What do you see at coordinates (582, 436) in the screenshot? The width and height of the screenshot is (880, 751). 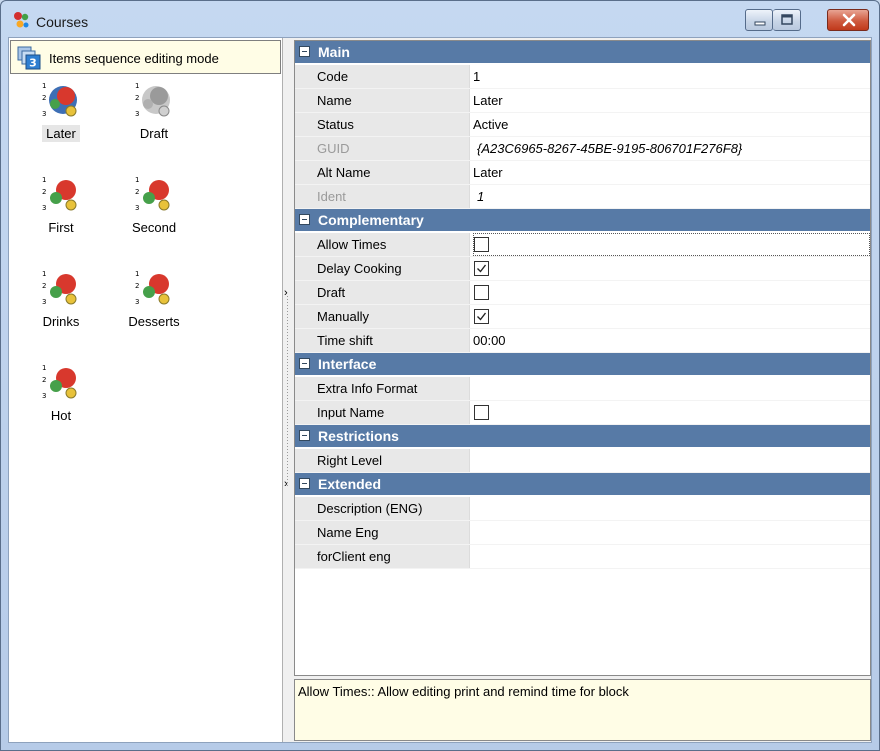 I see `category-restrictions: Restrictions` at bounding box center [582, 436].